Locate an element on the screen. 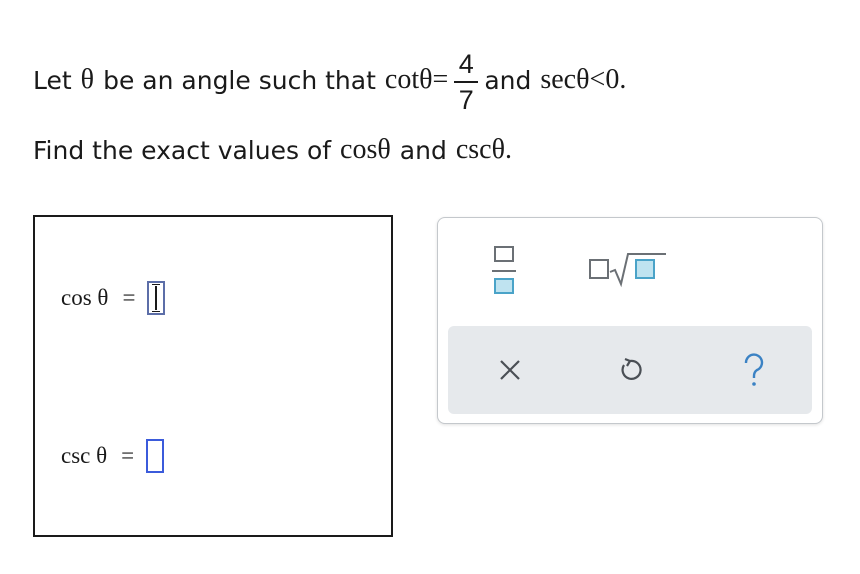 The image size is (860, 574). text-and-2: and is located at coordinates (423, 150).